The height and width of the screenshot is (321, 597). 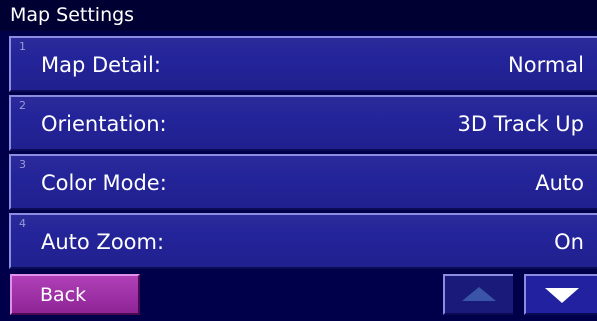 I want to click on down-arrow-icon, so click(x=561, y=295).